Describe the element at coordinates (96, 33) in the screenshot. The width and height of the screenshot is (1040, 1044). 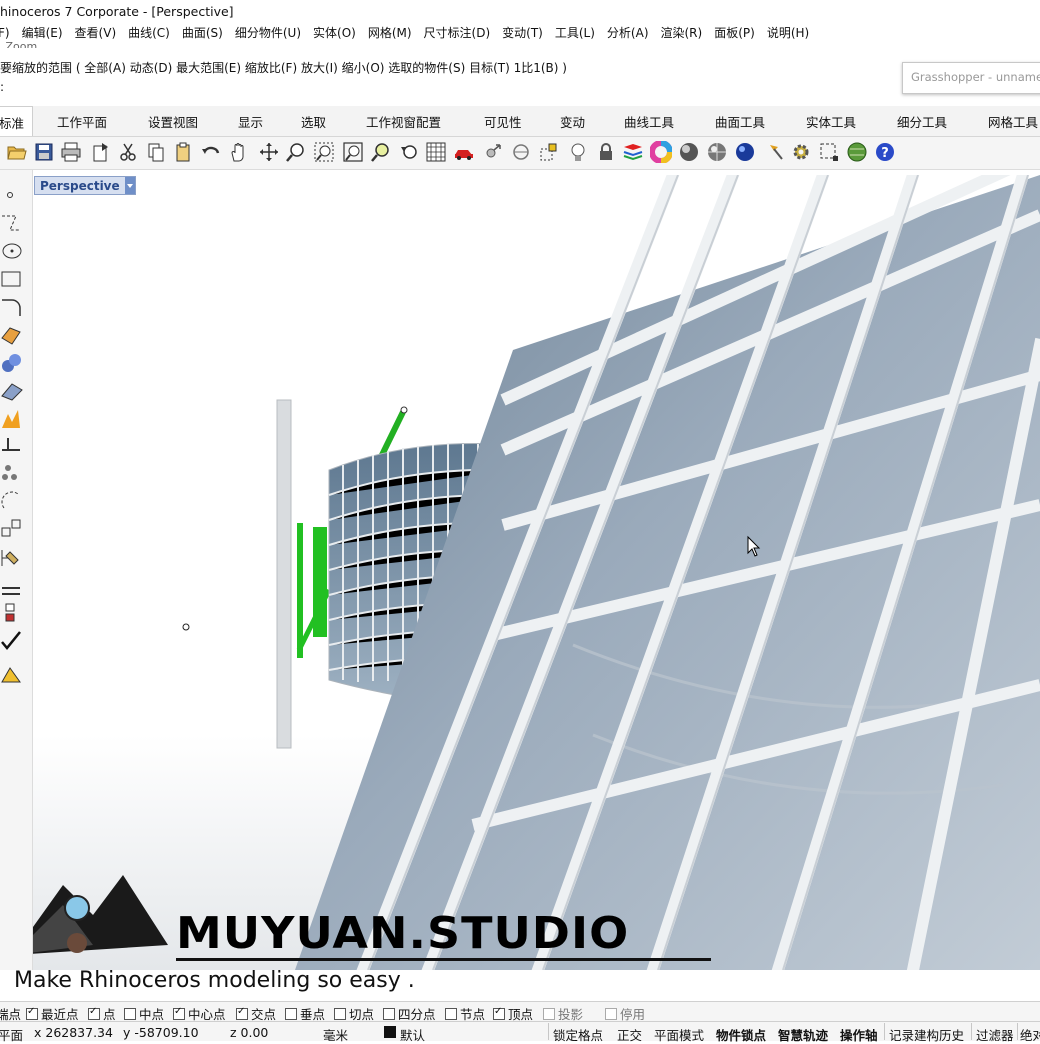
I see `menu-view: 查看(V)` at that location.